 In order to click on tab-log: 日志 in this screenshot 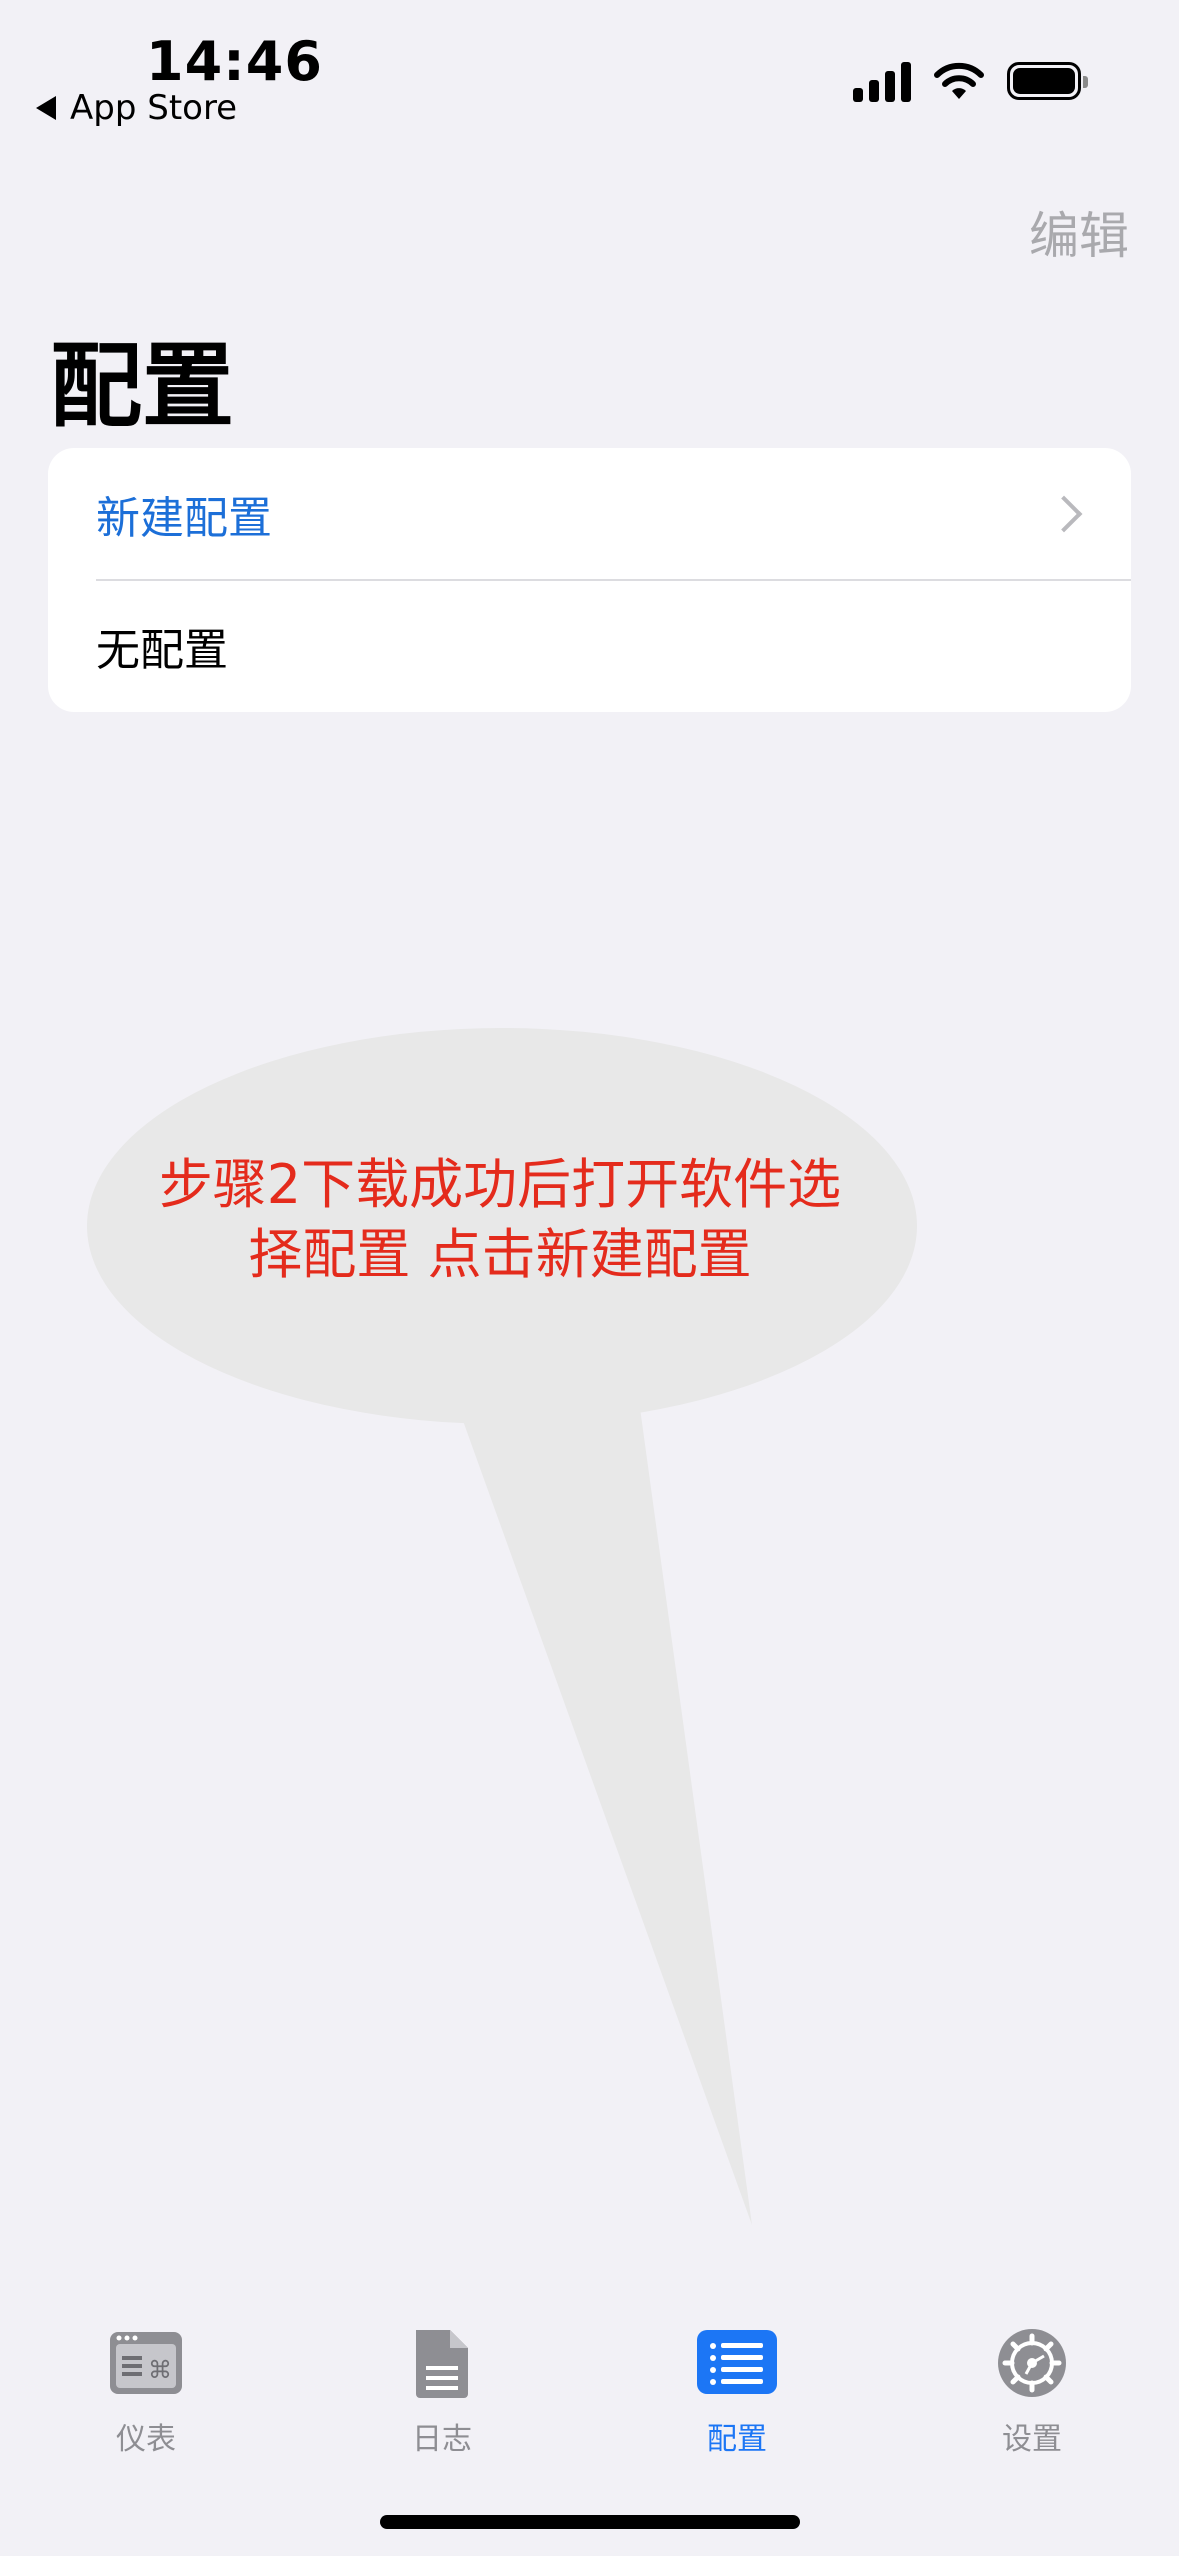, I will do `click(442, 2393)`.